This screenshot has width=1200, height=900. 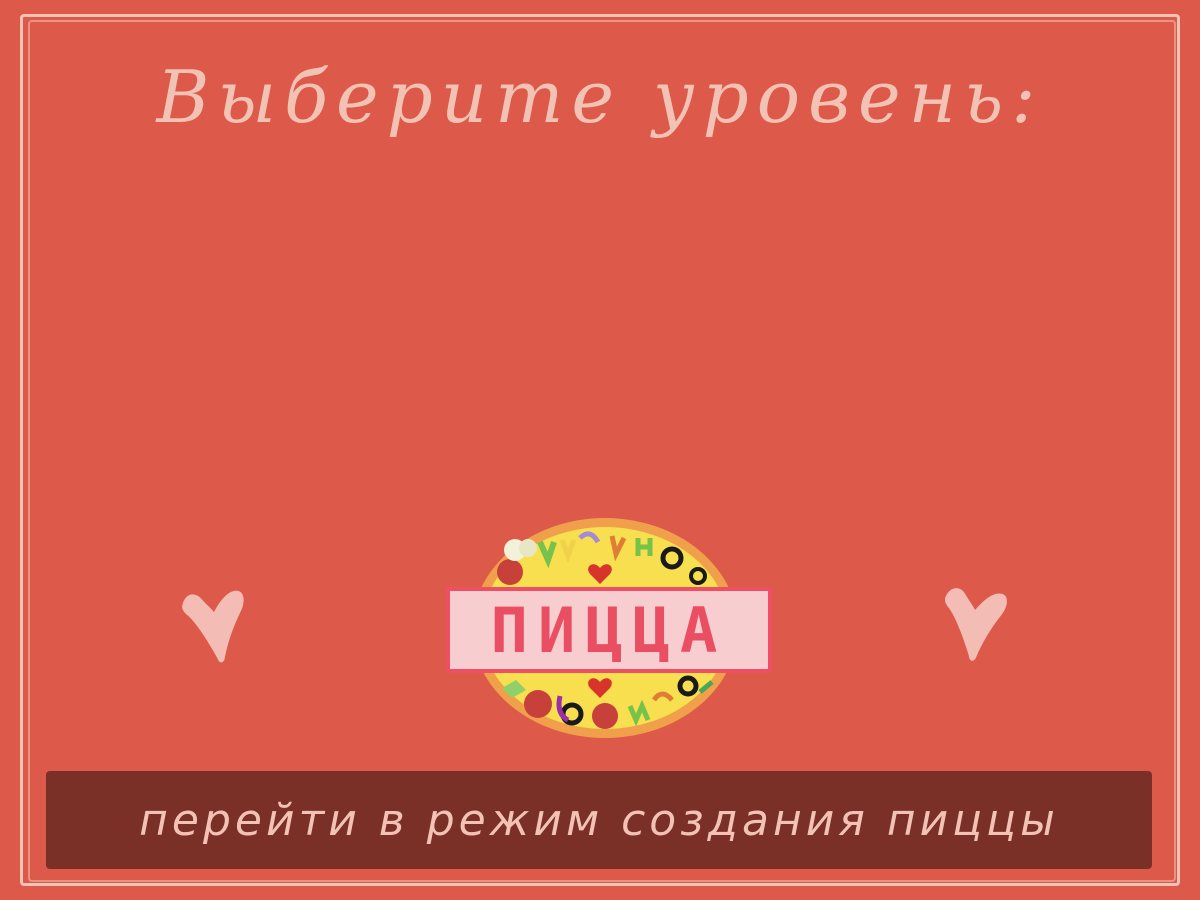 What do you see at coordinates (609, 630) in the screenshot?
I see `level-name-label: ПИЦЦА` at bounding box center [609, 630].